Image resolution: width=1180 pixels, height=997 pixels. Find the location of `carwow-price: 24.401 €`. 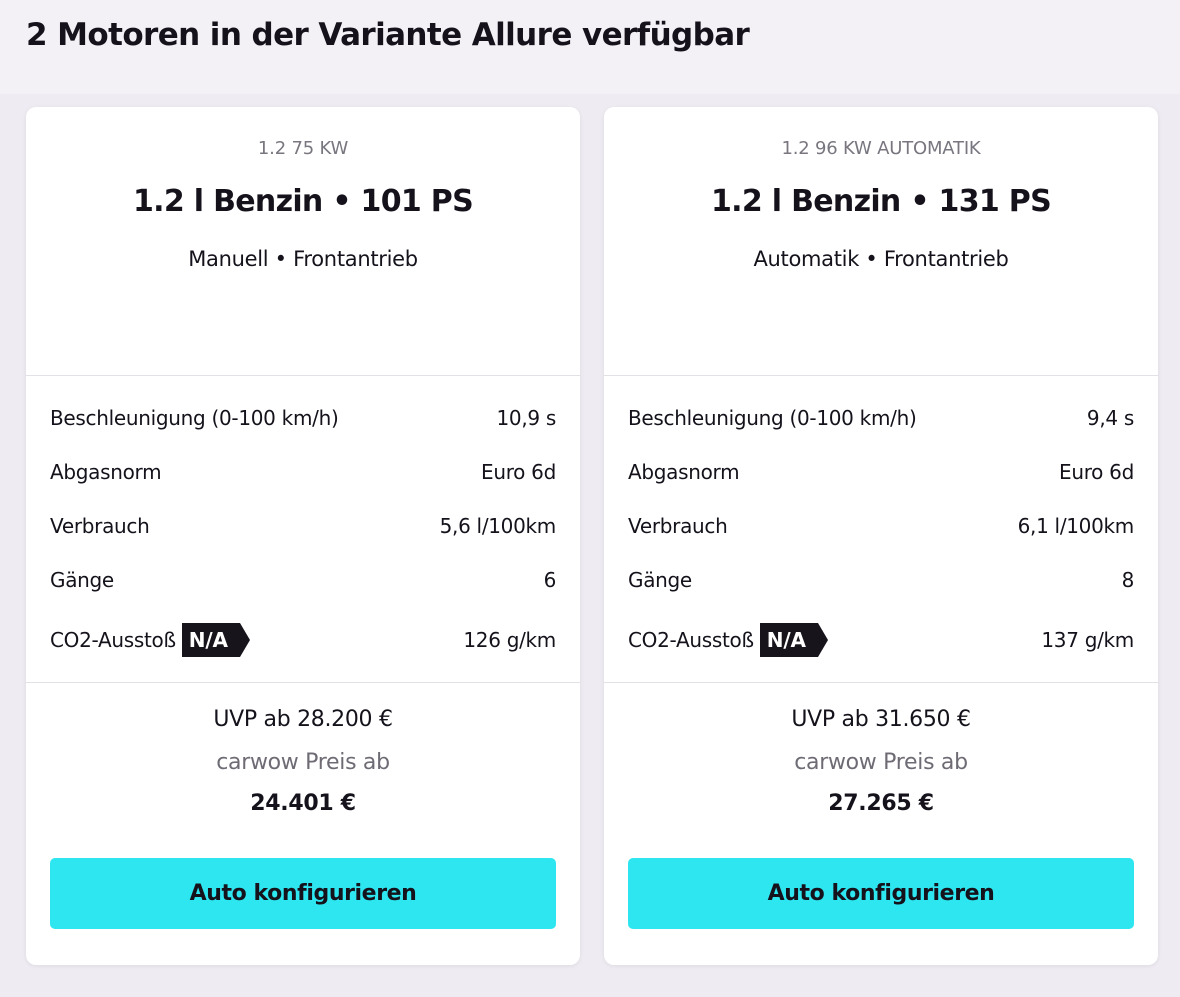

carwow-price: 24.401 € is located at coordinates (303, 803).